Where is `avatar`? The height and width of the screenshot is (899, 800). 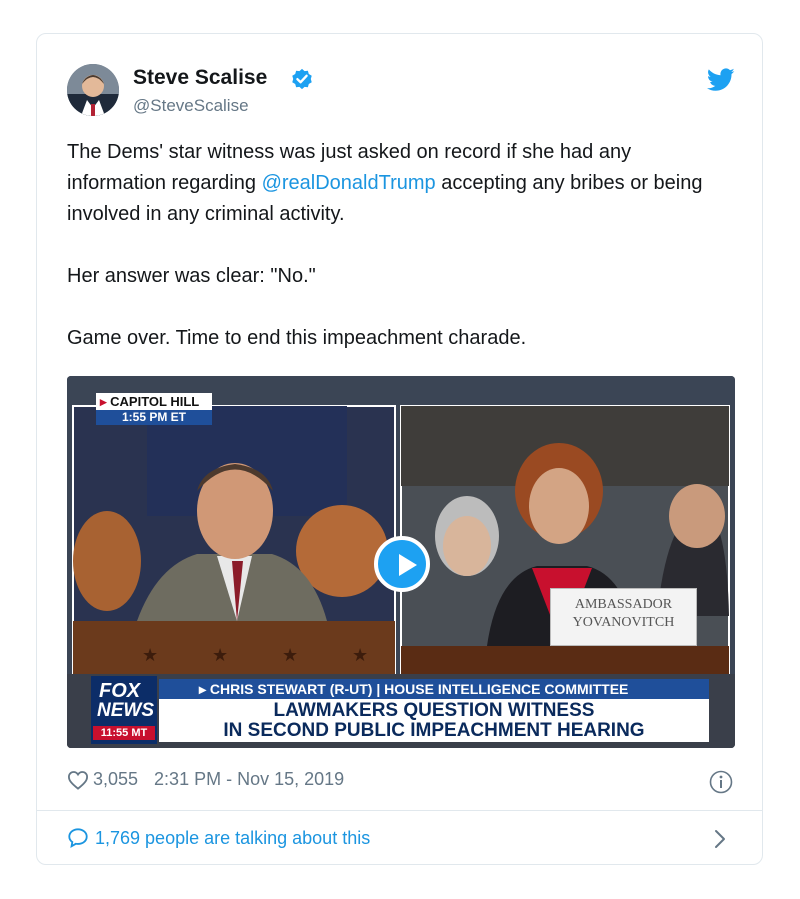
avatar is located at coordinates (93, 90).